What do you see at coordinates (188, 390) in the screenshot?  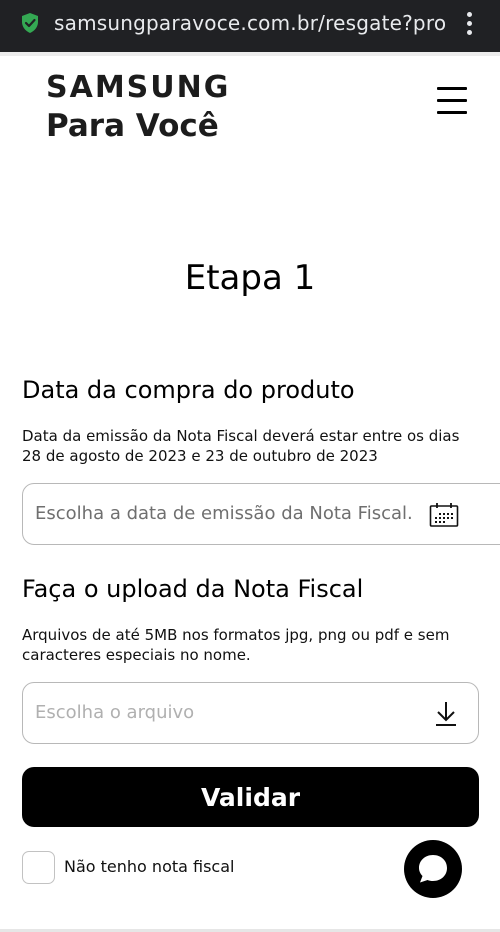 I see `purchase-date-title: Data da compra do produto` at bounding box center [188, 390].